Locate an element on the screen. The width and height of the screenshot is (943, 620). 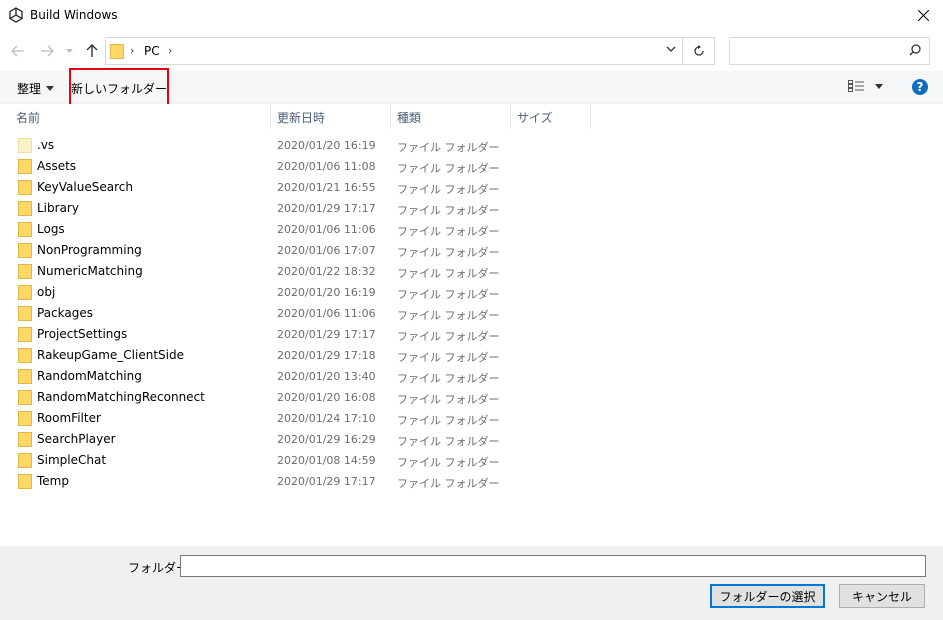
arrow-left-icon is located at coordinates (17, 51).